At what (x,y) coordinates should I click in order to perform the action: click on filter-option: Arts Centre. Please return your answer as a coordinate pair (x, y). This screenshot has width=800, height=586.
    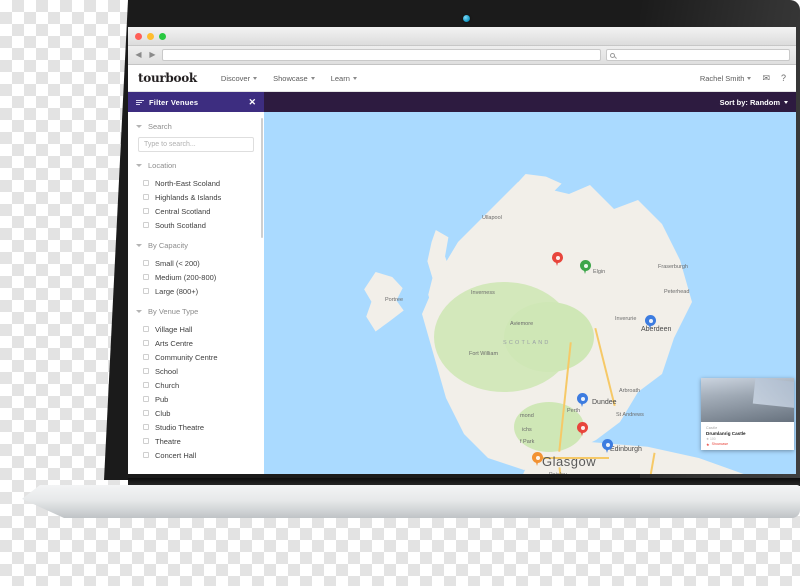
    Looking at the image, I should click on (196, 343).